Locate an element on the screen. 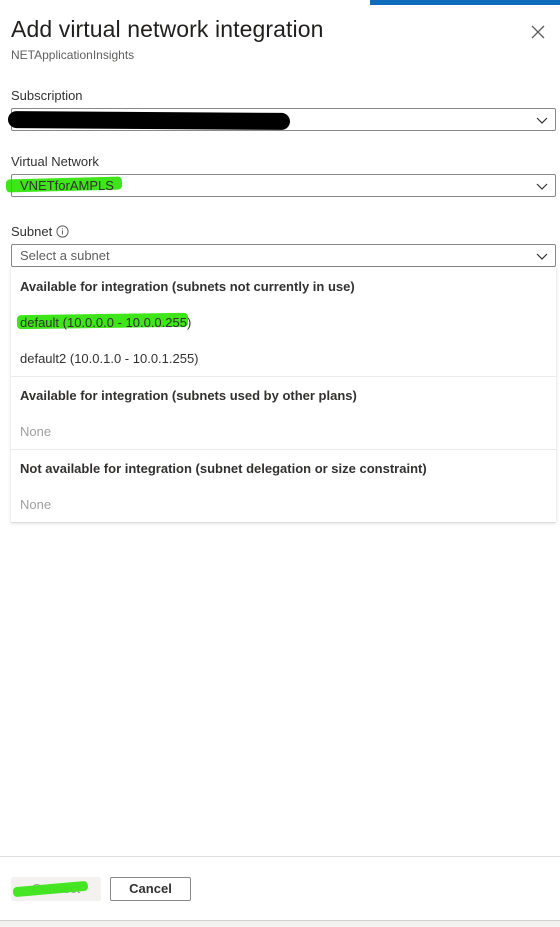 This screenshot has width=560, height=927. cancel-button: Cancel is located at coordinates (150, 889).